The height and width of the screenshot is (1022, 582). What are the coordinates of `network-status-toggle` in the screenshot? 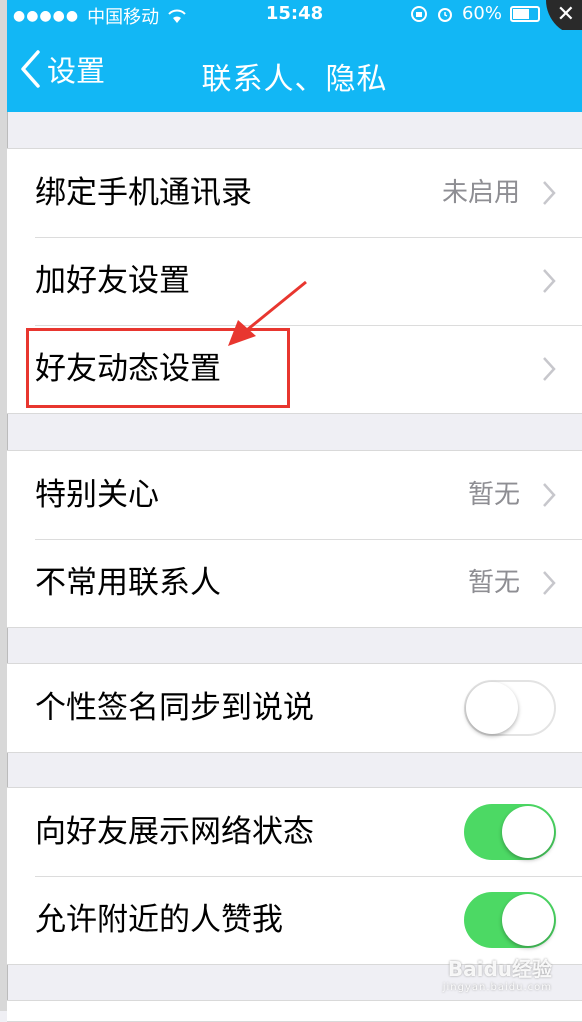 It's located at (510, 832).